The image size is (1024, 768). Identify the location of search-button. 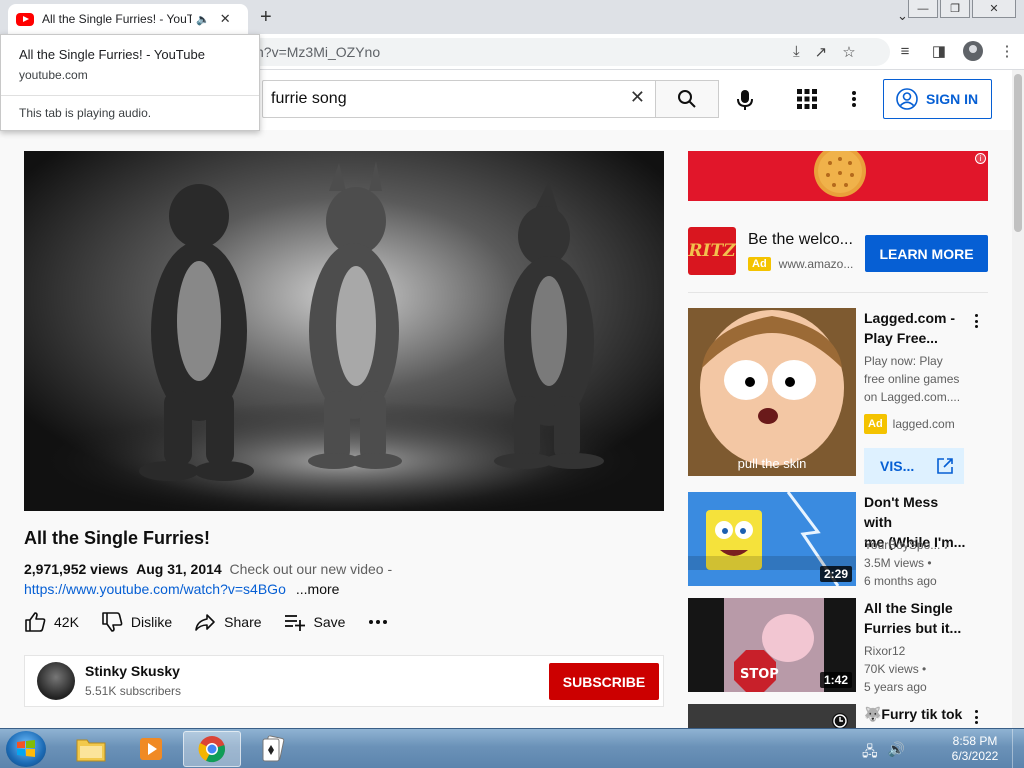
(687, 99).